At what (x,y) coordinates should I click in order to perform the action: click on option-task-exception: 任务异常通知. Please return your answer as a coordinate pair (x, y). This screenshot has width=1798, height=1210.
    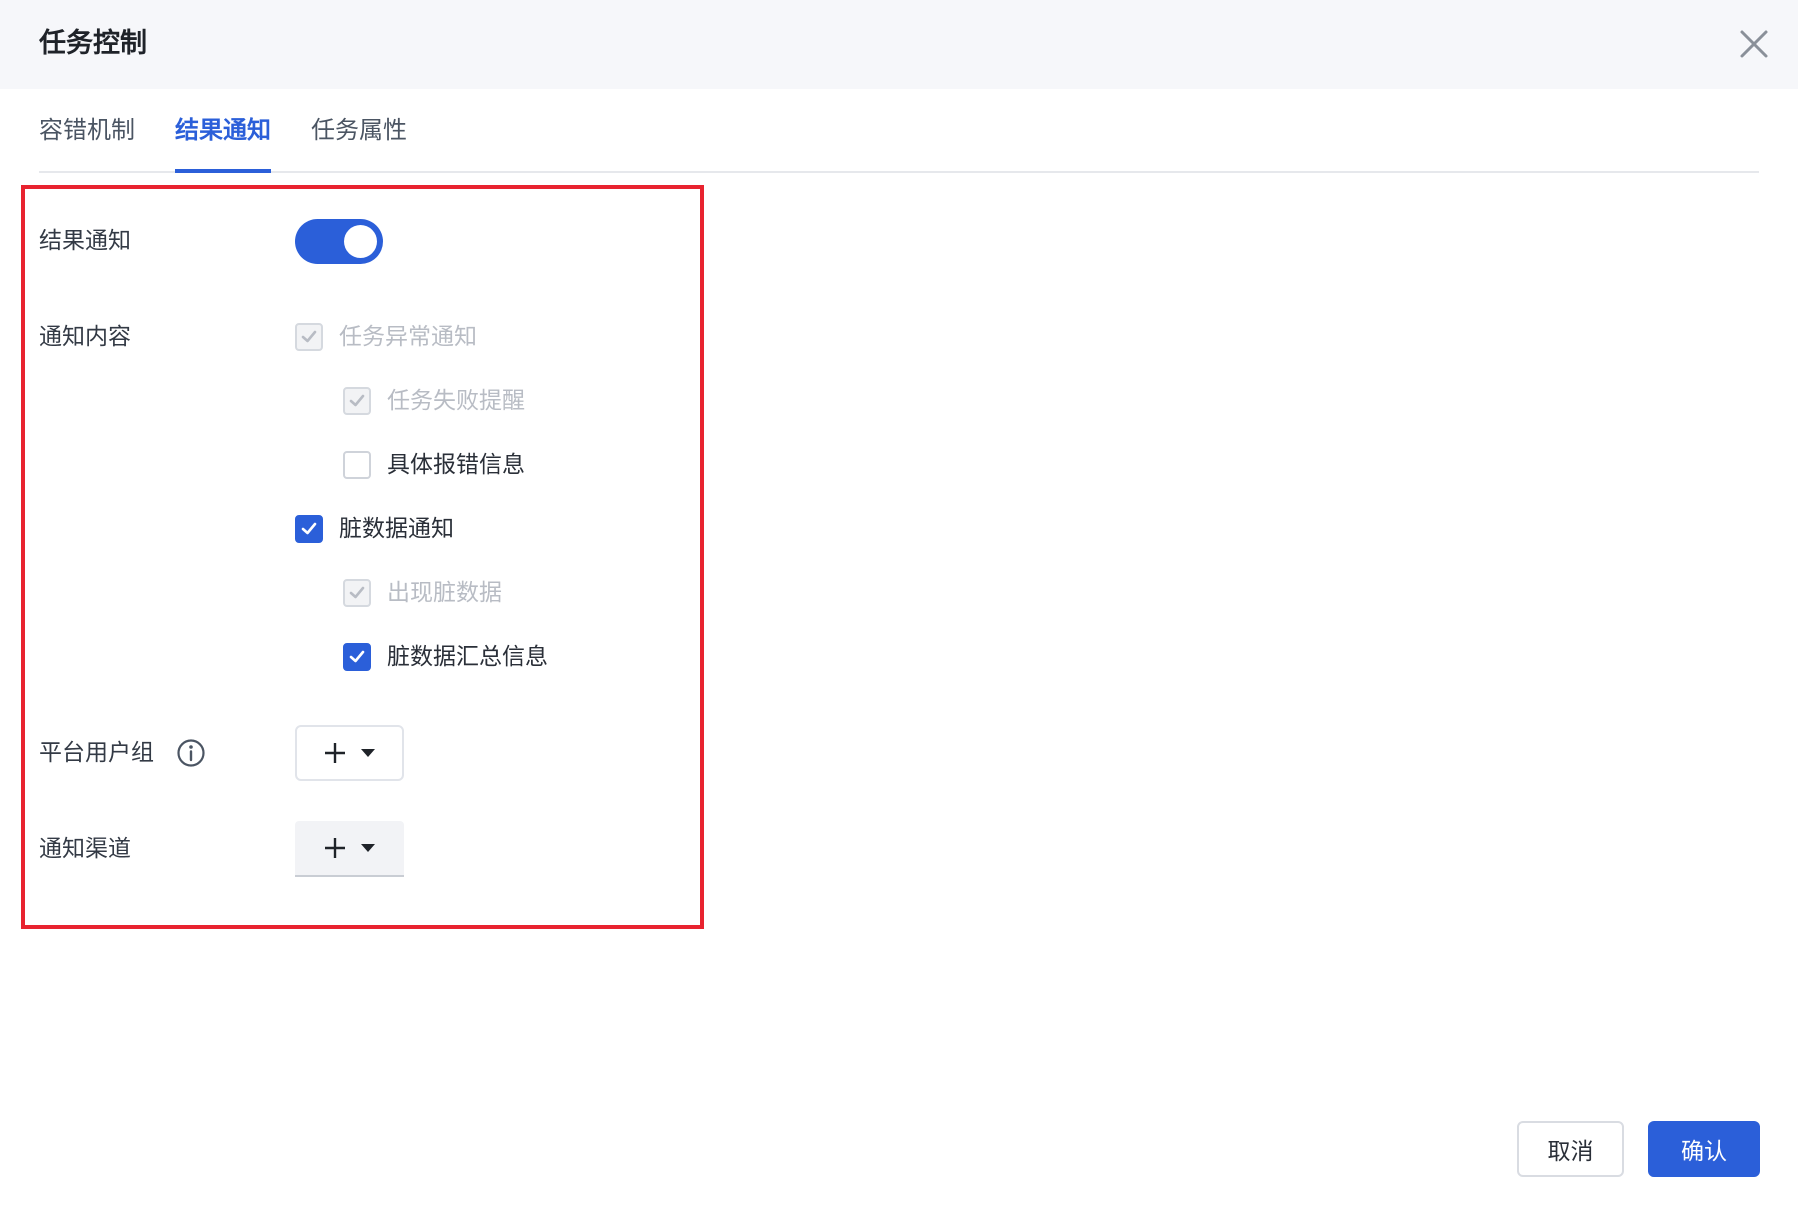
    Looking at the image, I should click on (386, 337).